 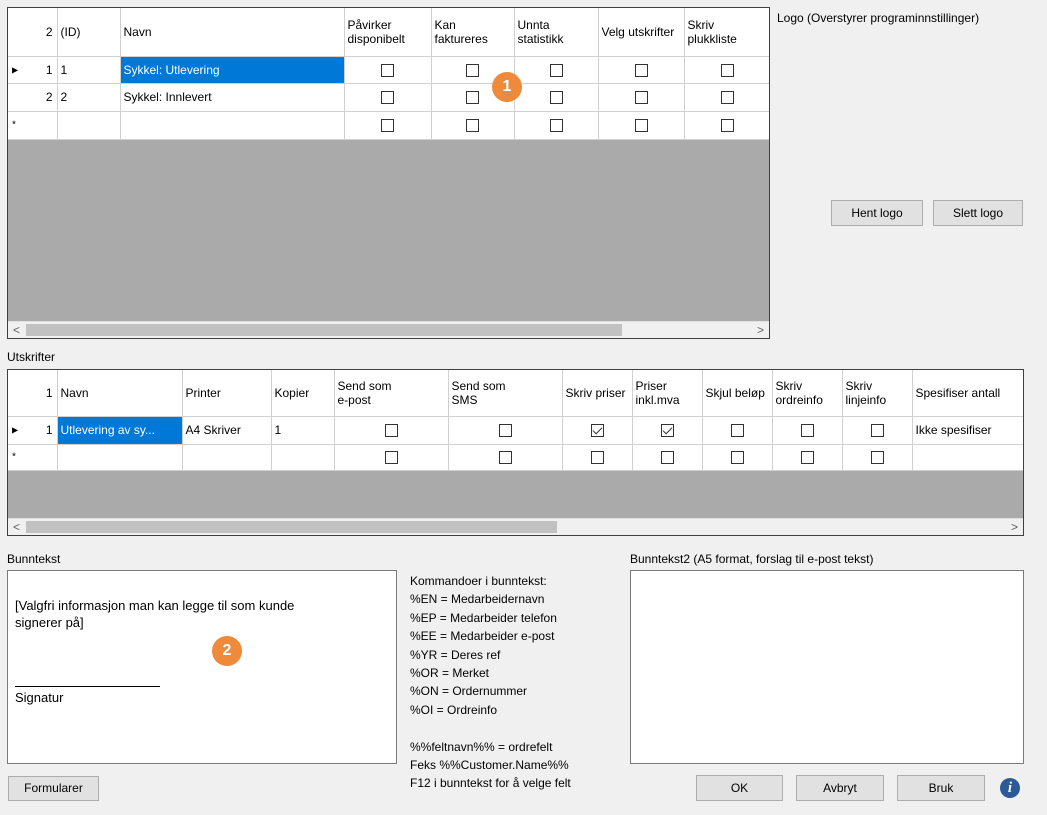 I want to click on column-header-printer: Printer, so click(x=227, y=393).